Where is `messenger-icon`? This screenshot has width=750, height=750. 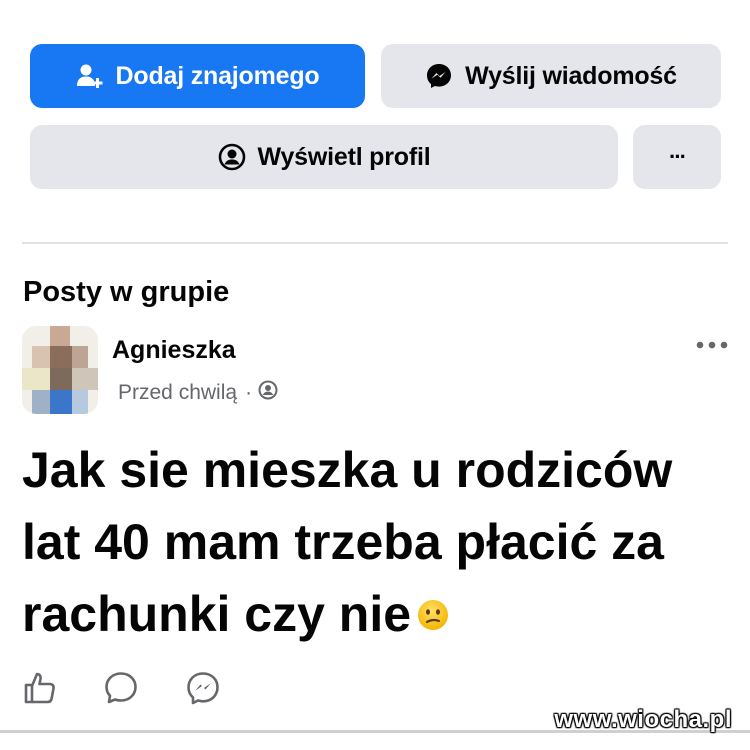 messenger-icon is located at coordinates (439, 76).